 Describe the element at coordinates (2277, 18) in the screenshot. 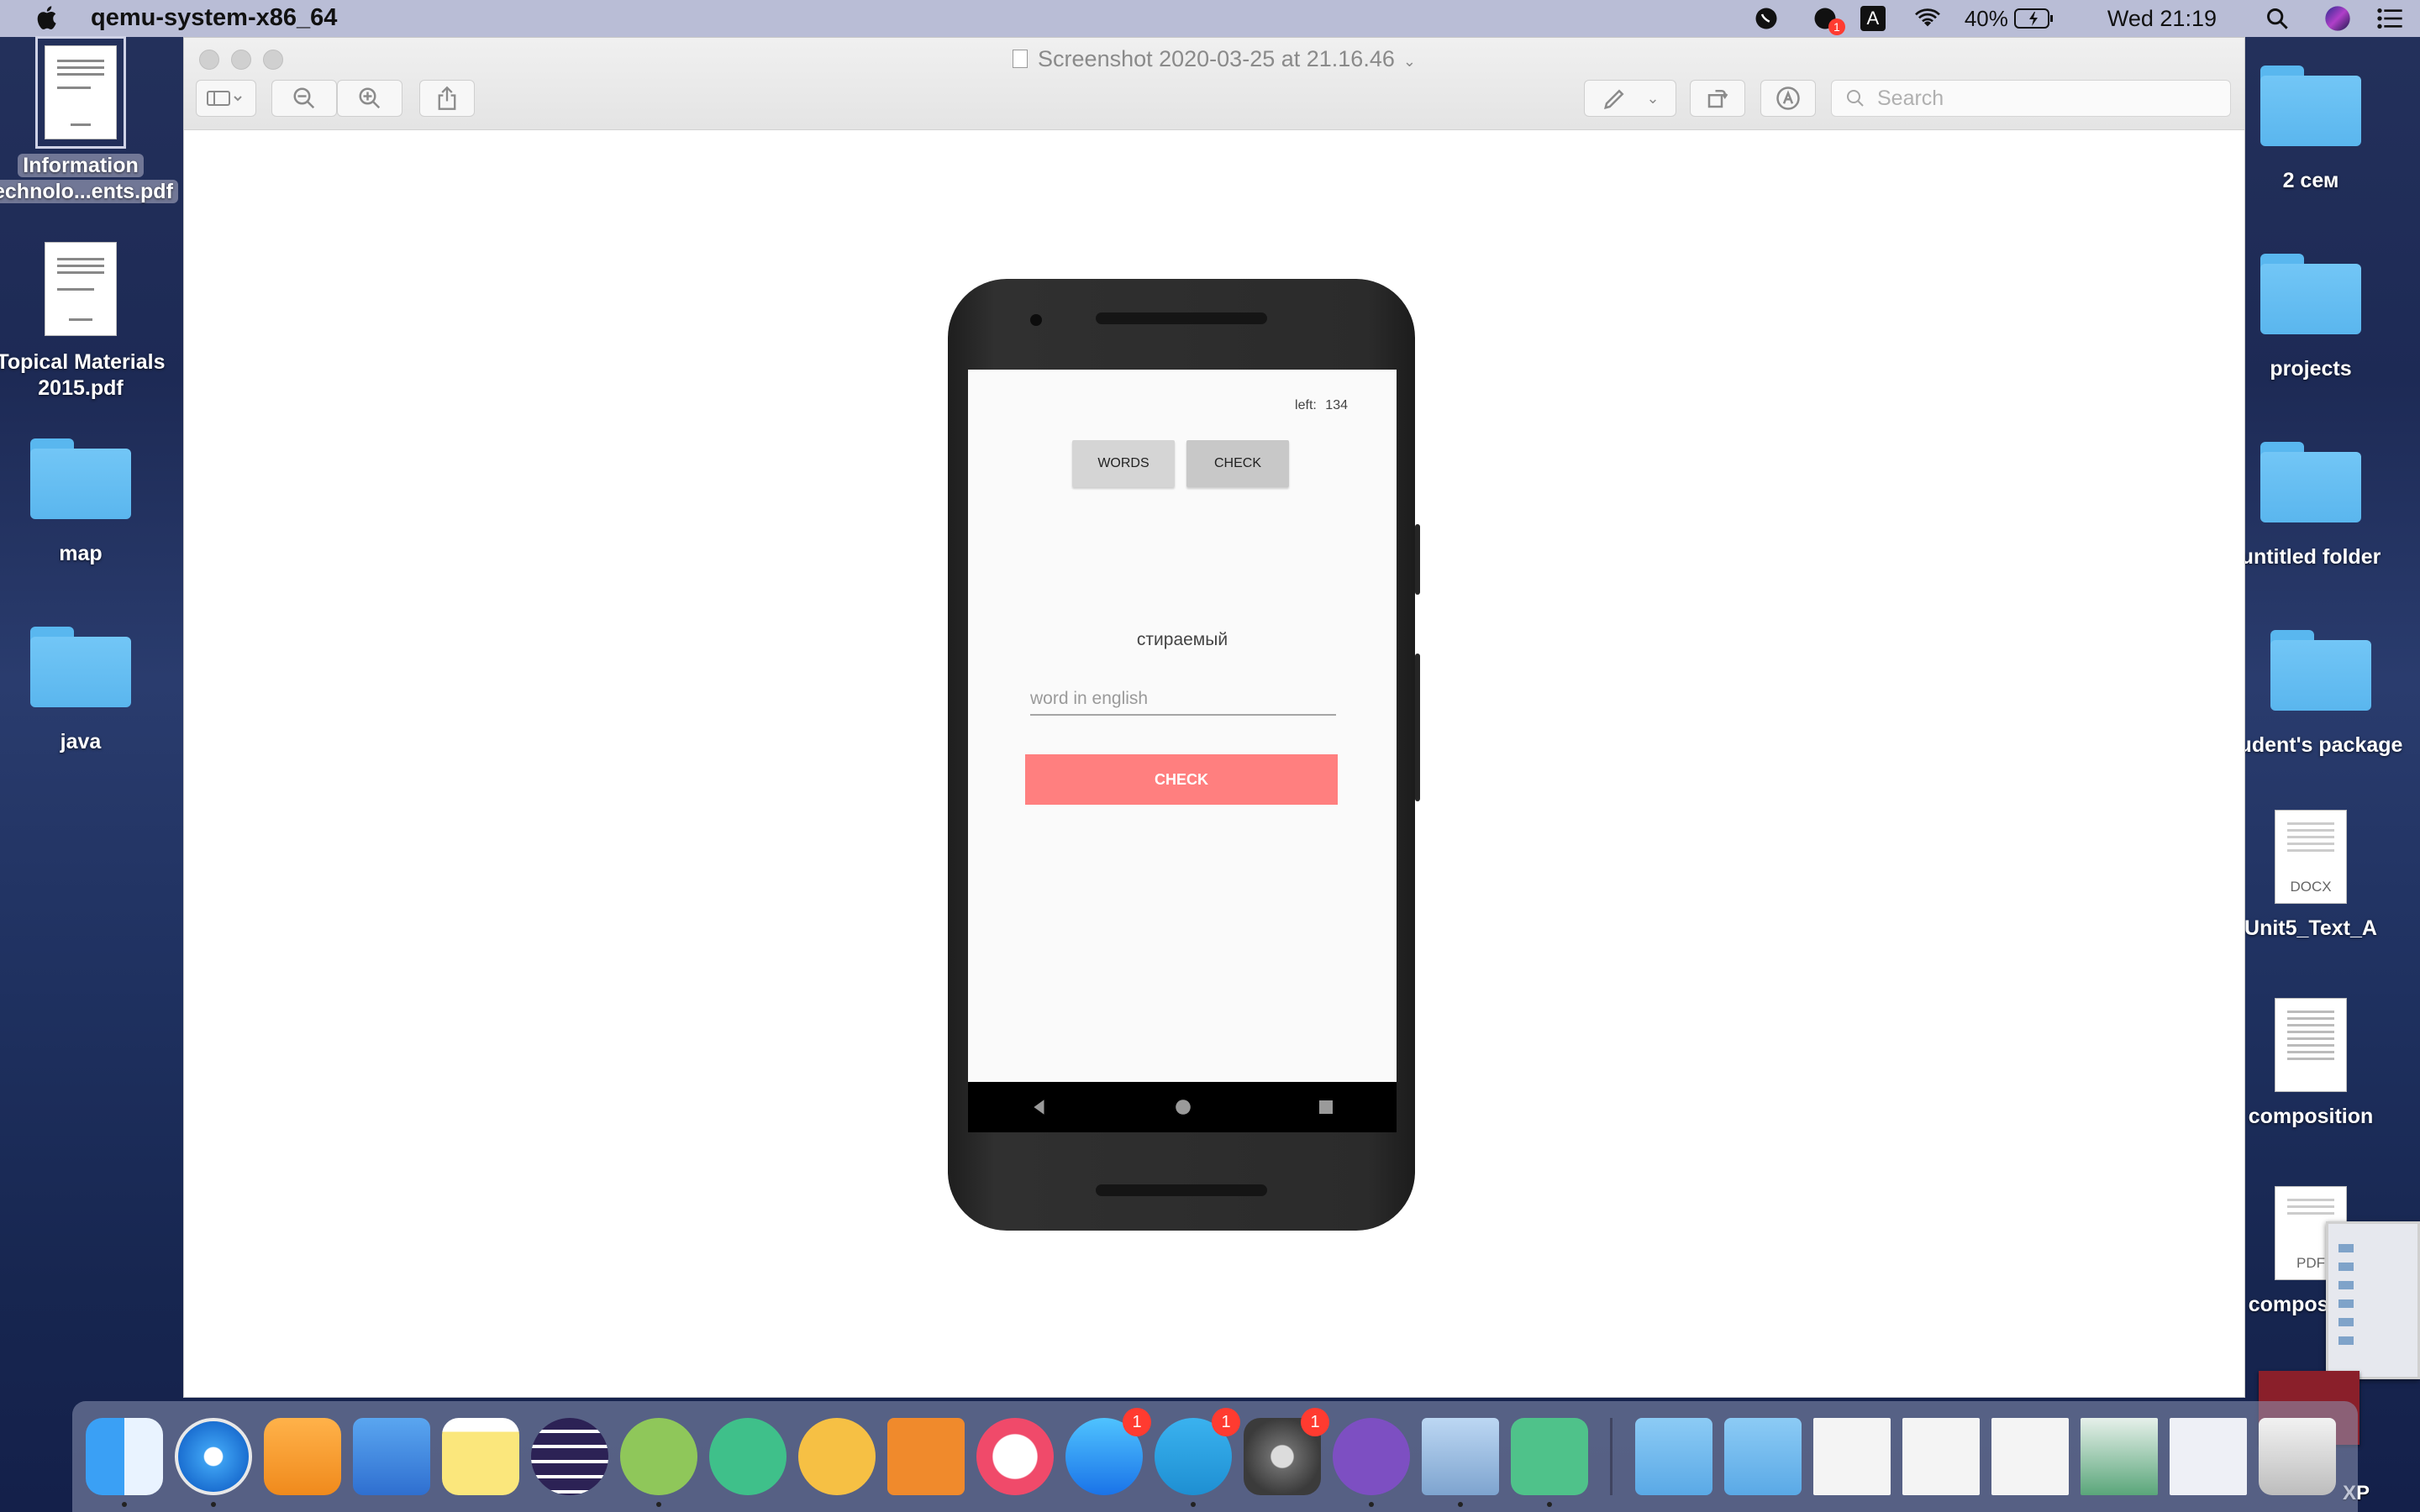

I see `spotlight-icon` at that location.